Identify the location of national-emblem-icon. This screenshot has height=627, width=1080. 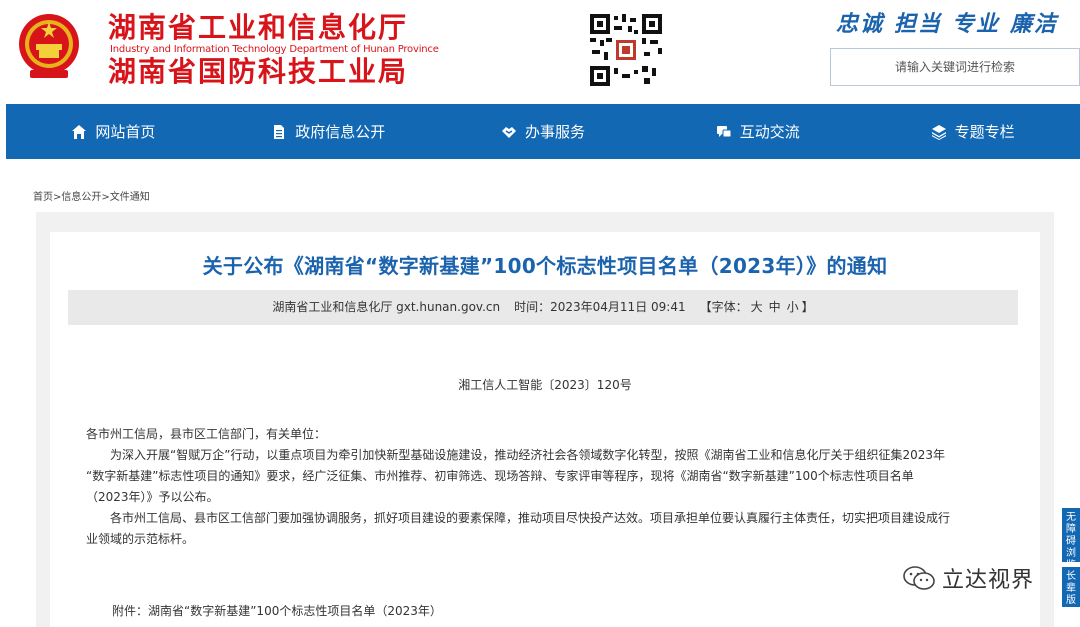
(49, 46).